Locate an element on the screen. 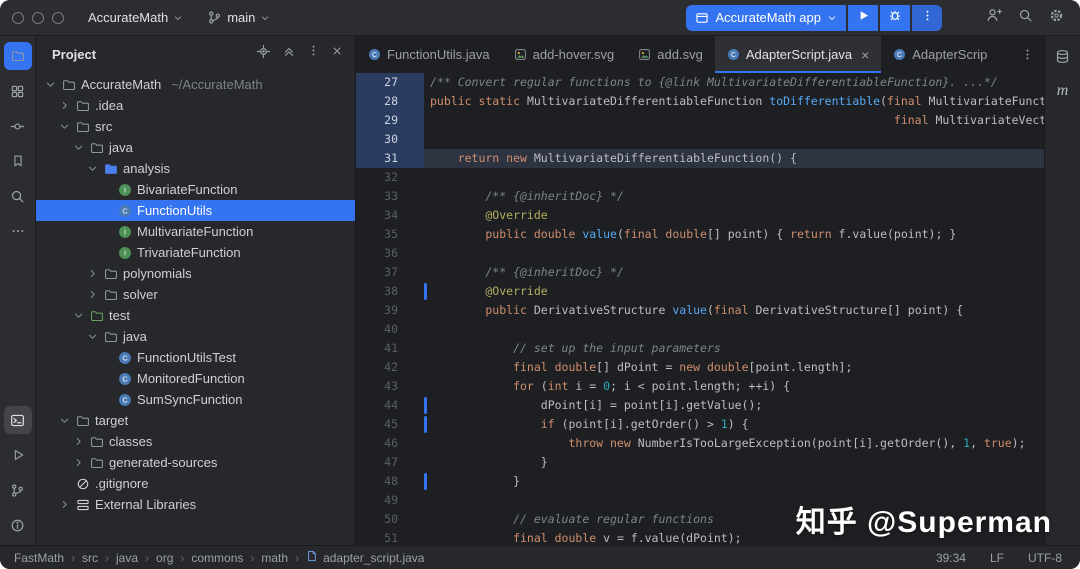 The image size is (1080, 569). line-number: 36 is located at coordinates (390, 253).